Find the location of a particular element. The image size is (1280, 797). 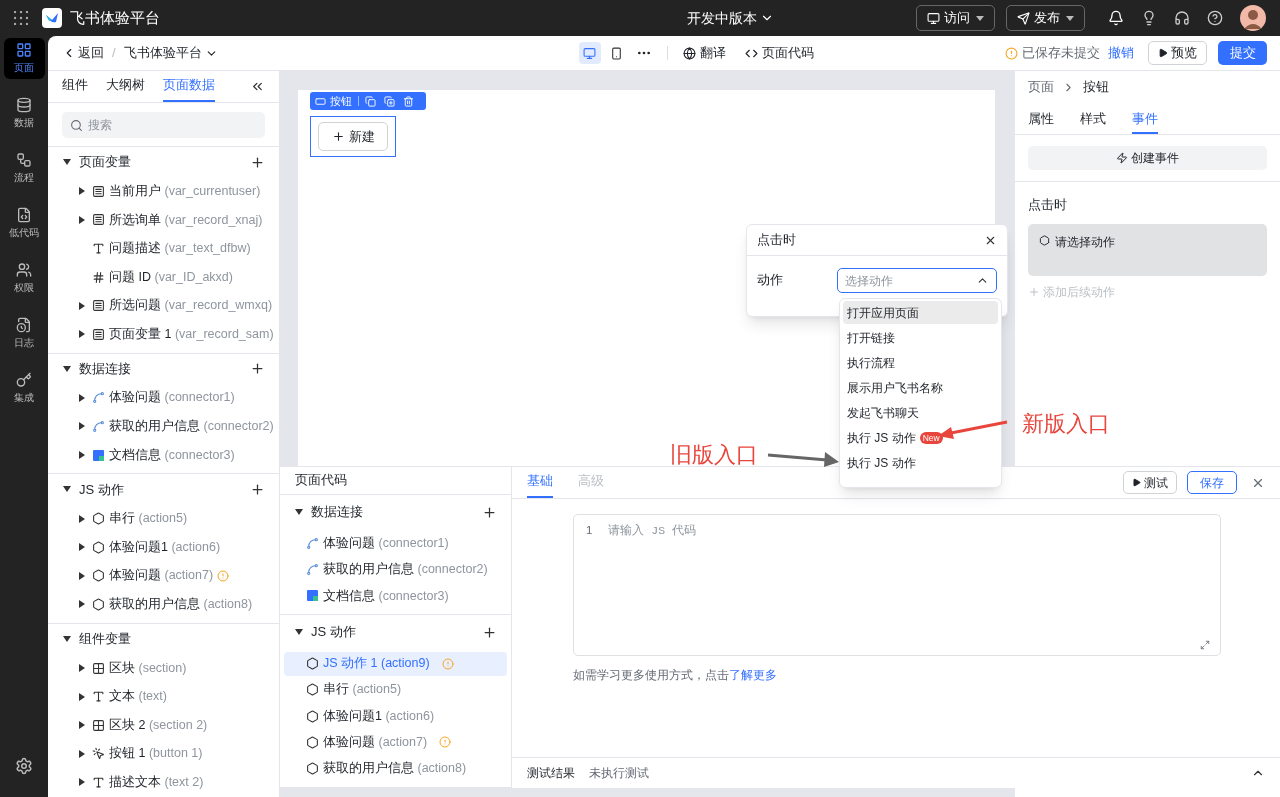

tree-item: 当前用户 (var_currentuser) is located at coordinates (163, 191).